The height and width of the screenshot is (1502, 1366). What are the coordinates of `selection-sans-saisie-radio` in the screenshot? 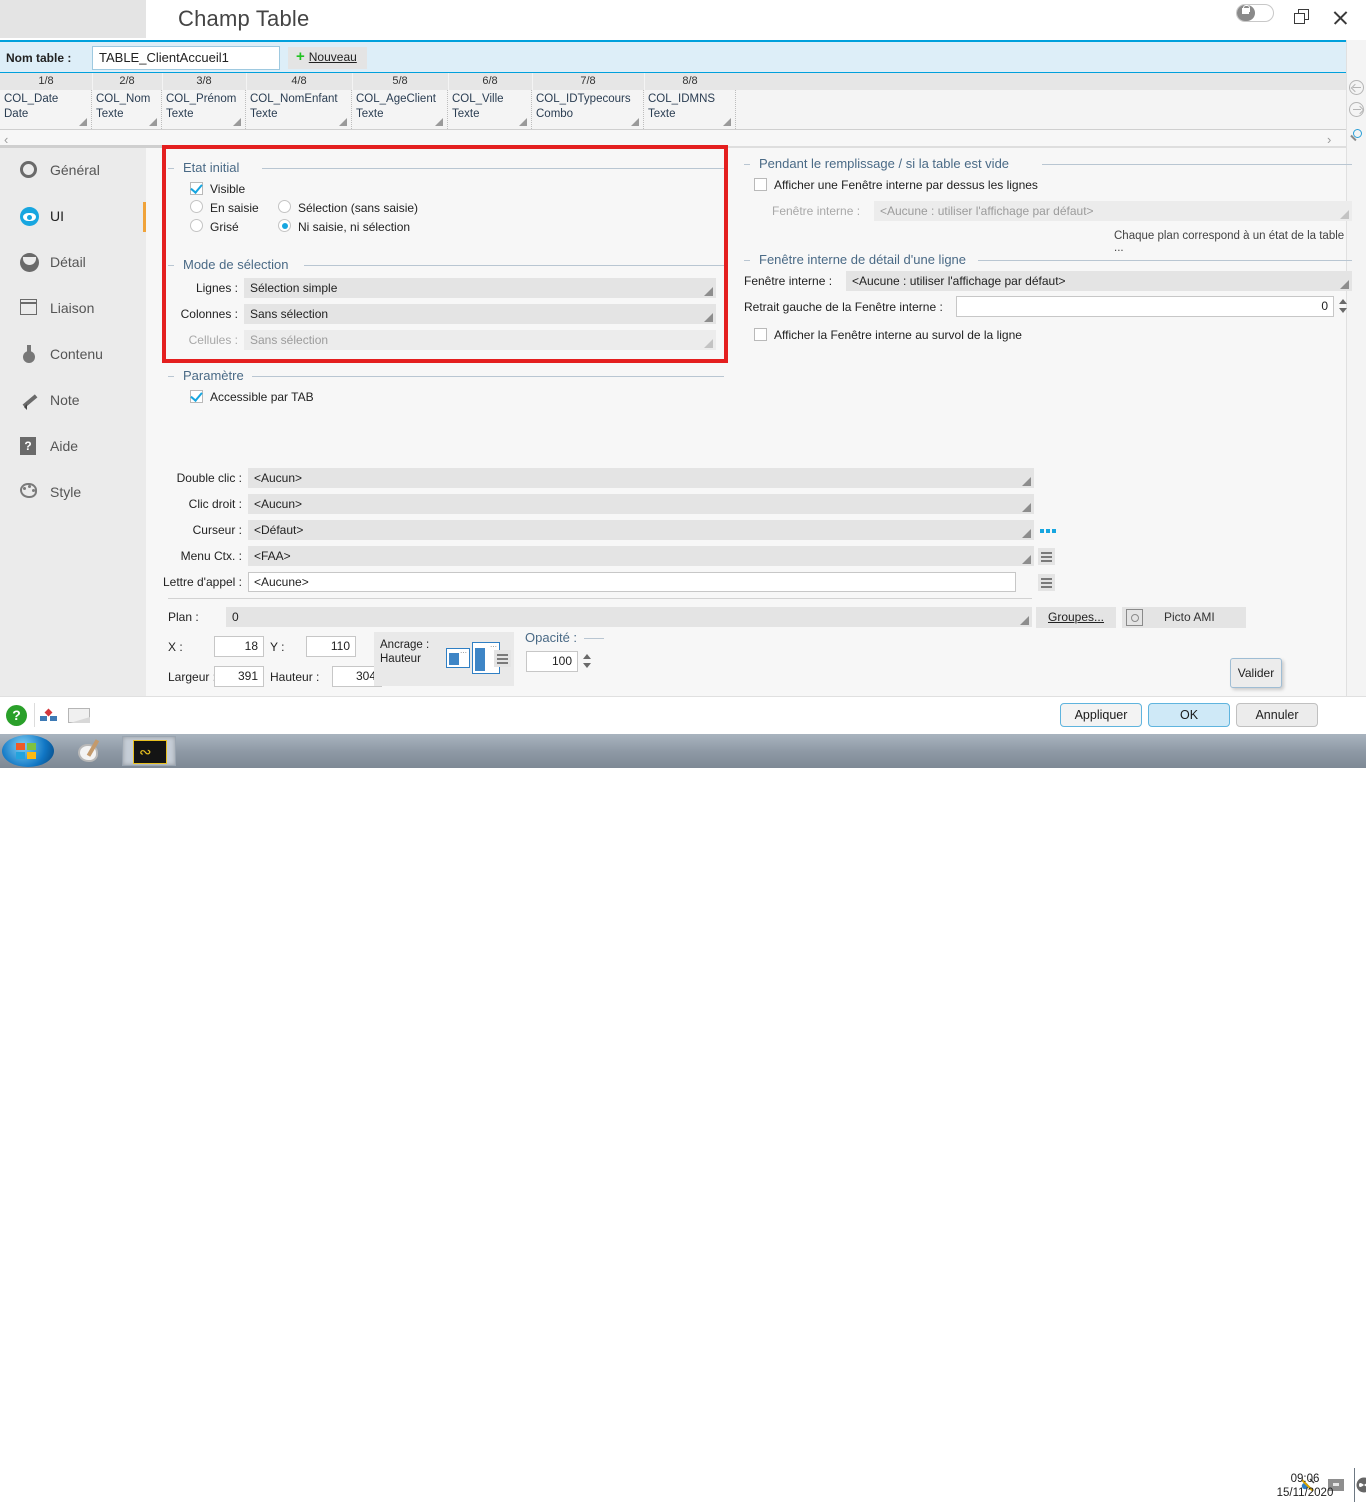 It's located at (284, 206).